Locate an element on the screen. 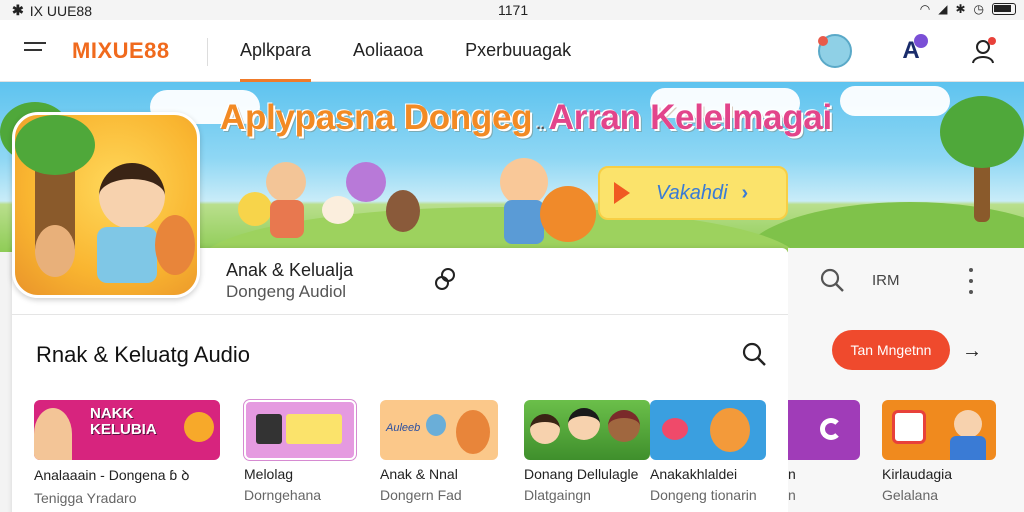 The height and width of the screenshot is (512, 1024). card-title: Melolag is located at coordinates (269, 474).